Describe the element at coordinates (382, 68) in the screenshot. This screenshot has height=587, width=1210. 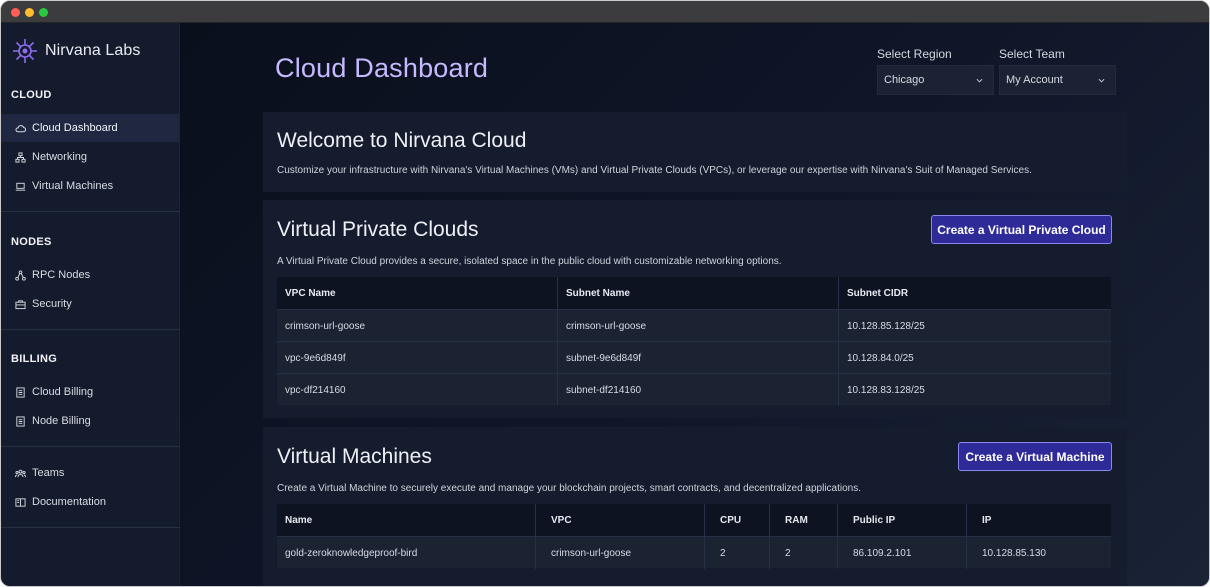
I see `page-title: Cloud Dashboard` at that location.